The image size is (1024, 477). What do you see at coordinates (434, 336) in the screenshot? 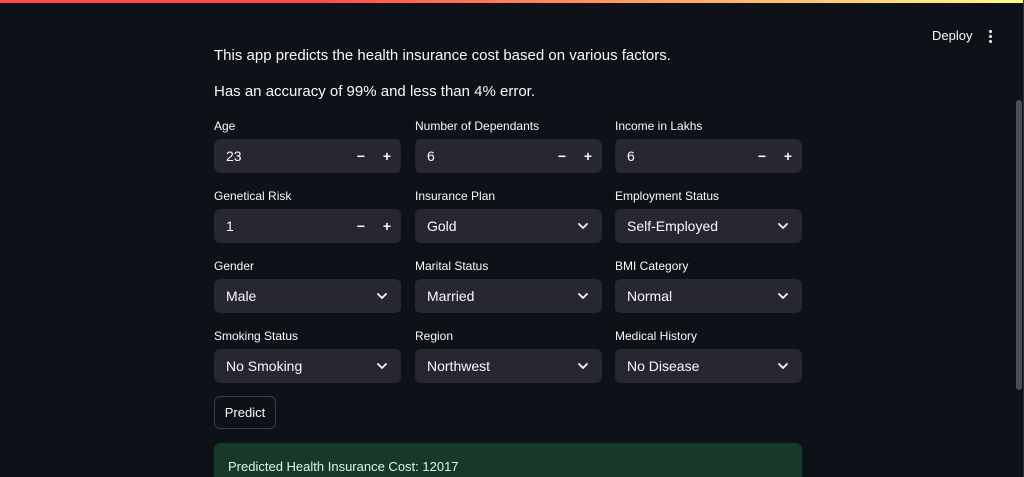
I see `region-label: Region` at bounding box center [434, 336].